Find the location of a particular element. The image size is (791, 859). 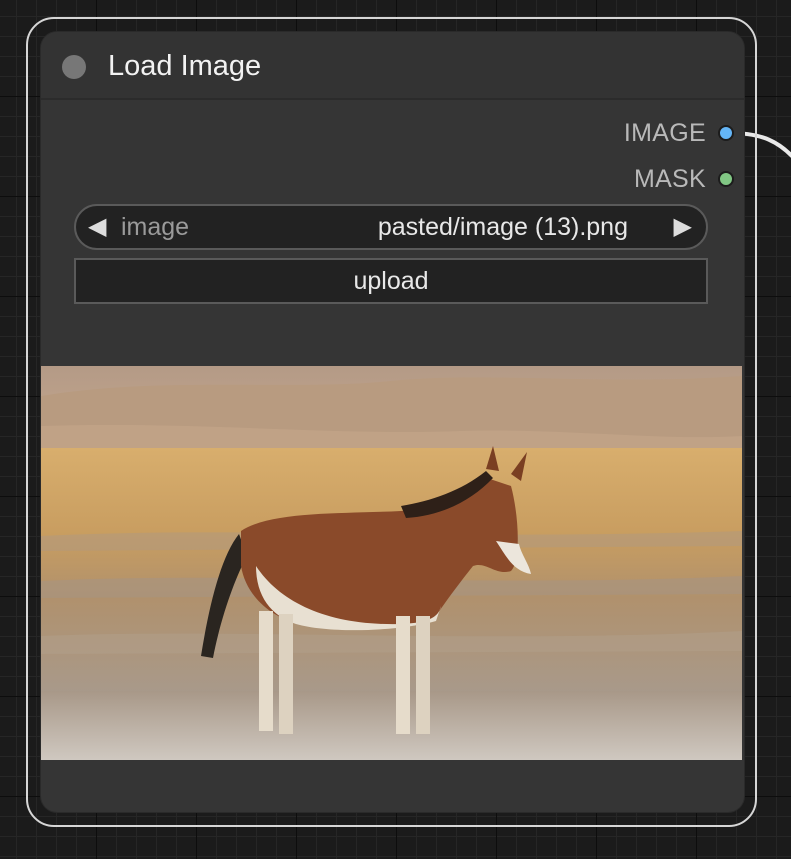

output-slot-mask: MASK is located at coordinates (684, 179).